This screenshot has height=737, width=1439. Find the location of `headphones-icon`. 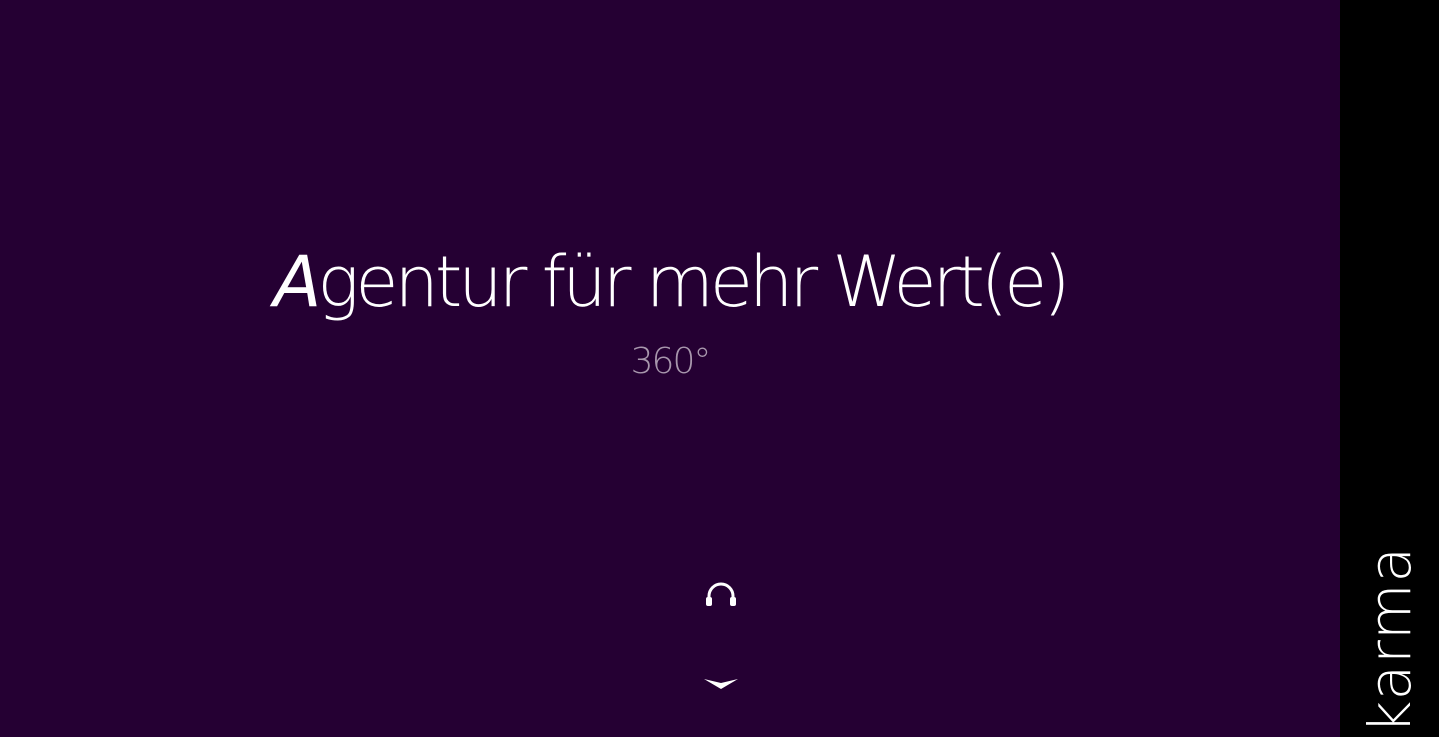

headphones-icon is located at coordinates (721, 594).